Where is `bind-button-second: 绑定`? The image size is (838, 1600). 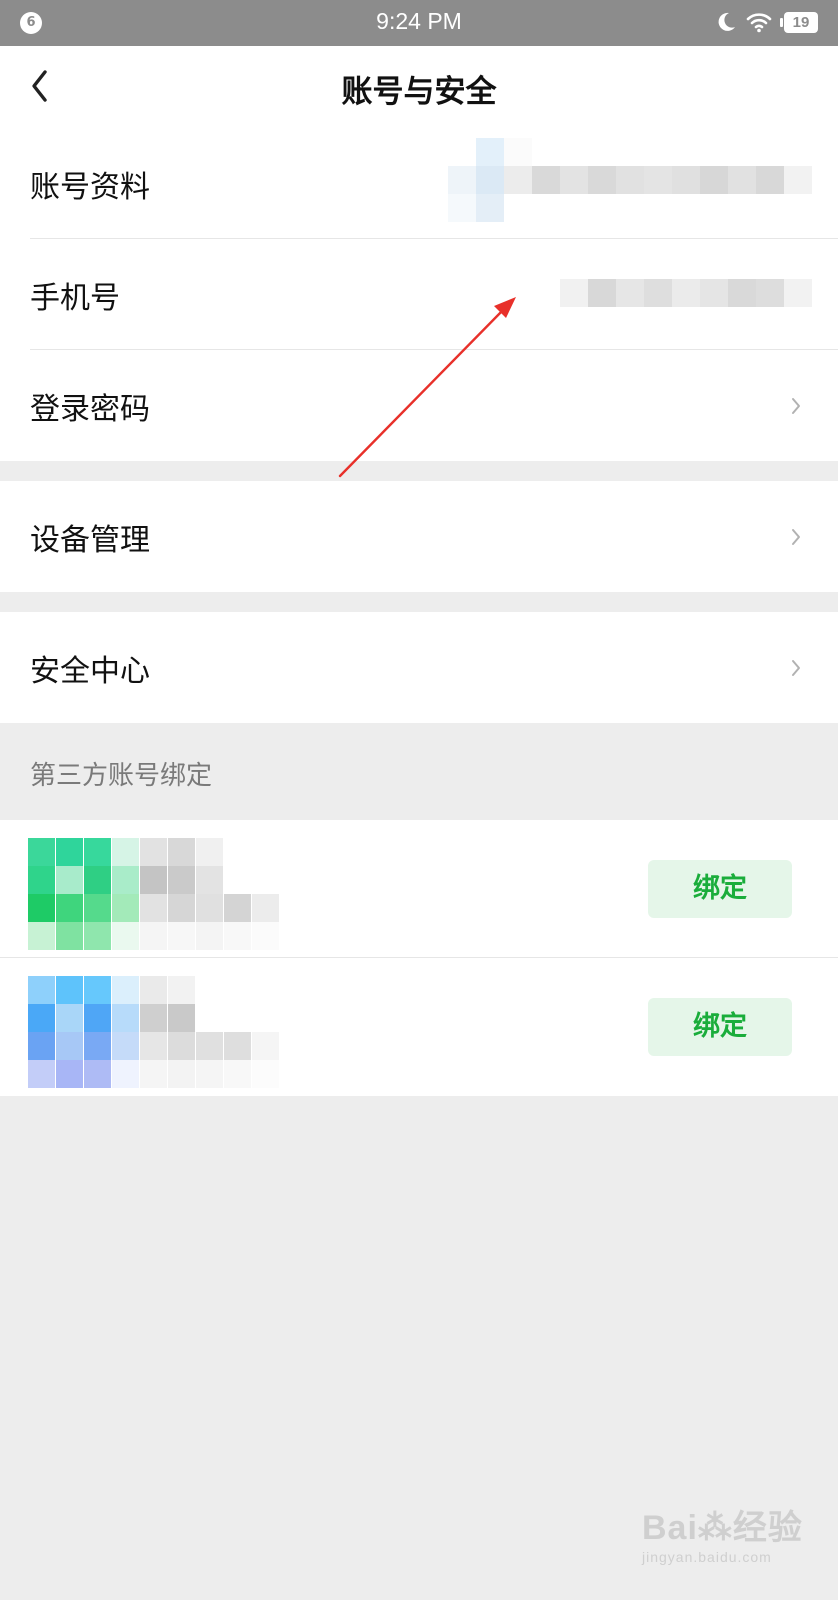
bind-button-second: 绑定 is located at coordinates (720, 1027).